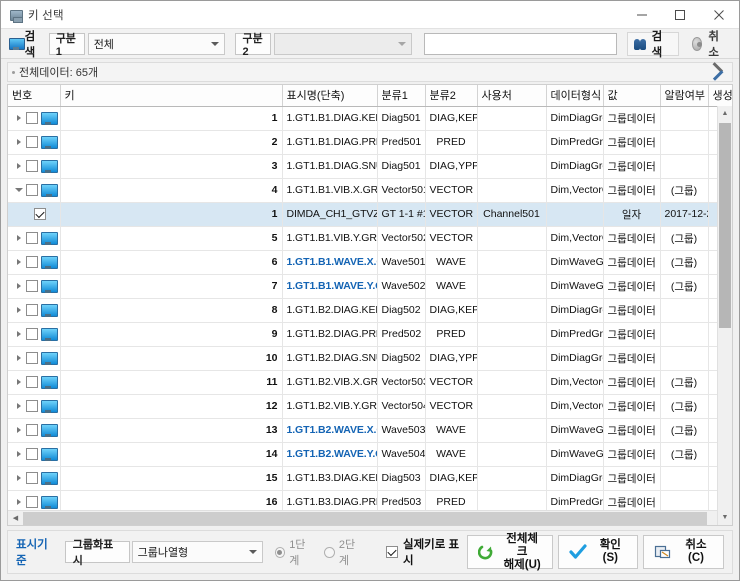 This screenshot has height=581, width=740. I want to click on expand-collapse-icon-open, so click(19, 190).